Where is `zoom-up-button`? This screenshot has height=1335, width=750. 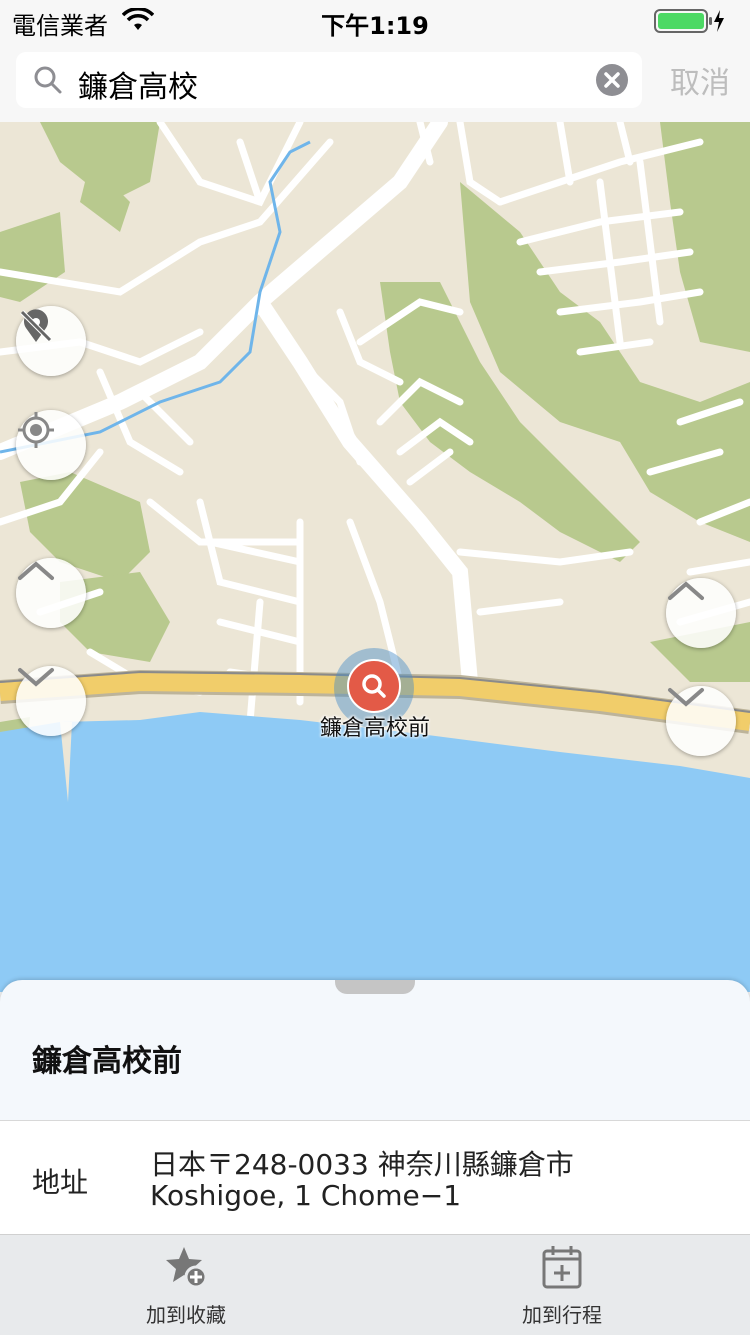 zoom-up-button is located at coordinates (701, 613).